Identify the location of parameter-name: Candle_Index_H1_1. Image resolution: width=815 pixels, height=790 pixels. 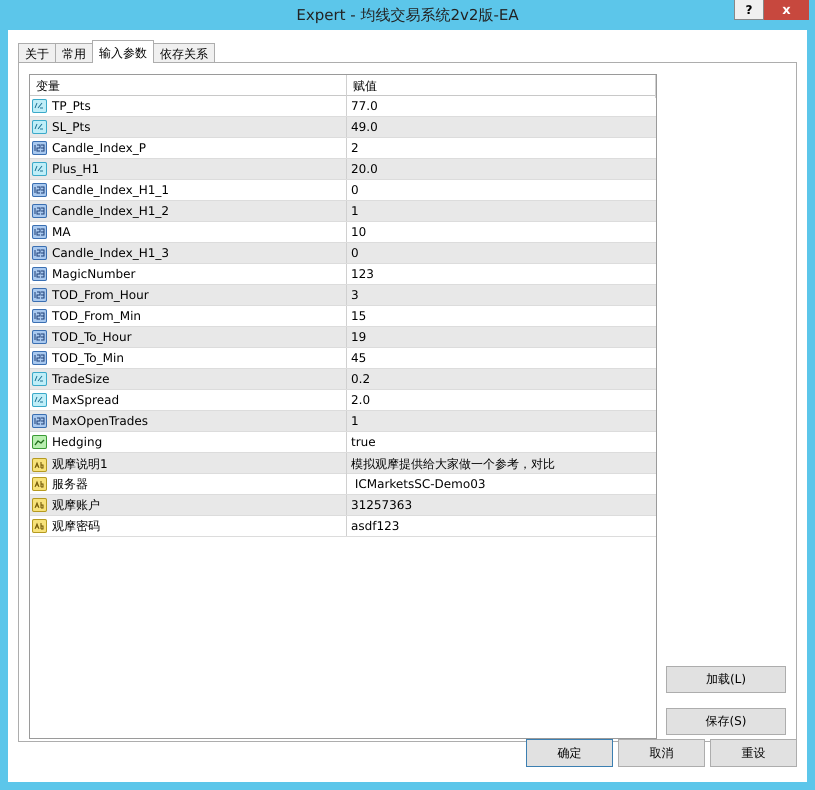
(110, 190).